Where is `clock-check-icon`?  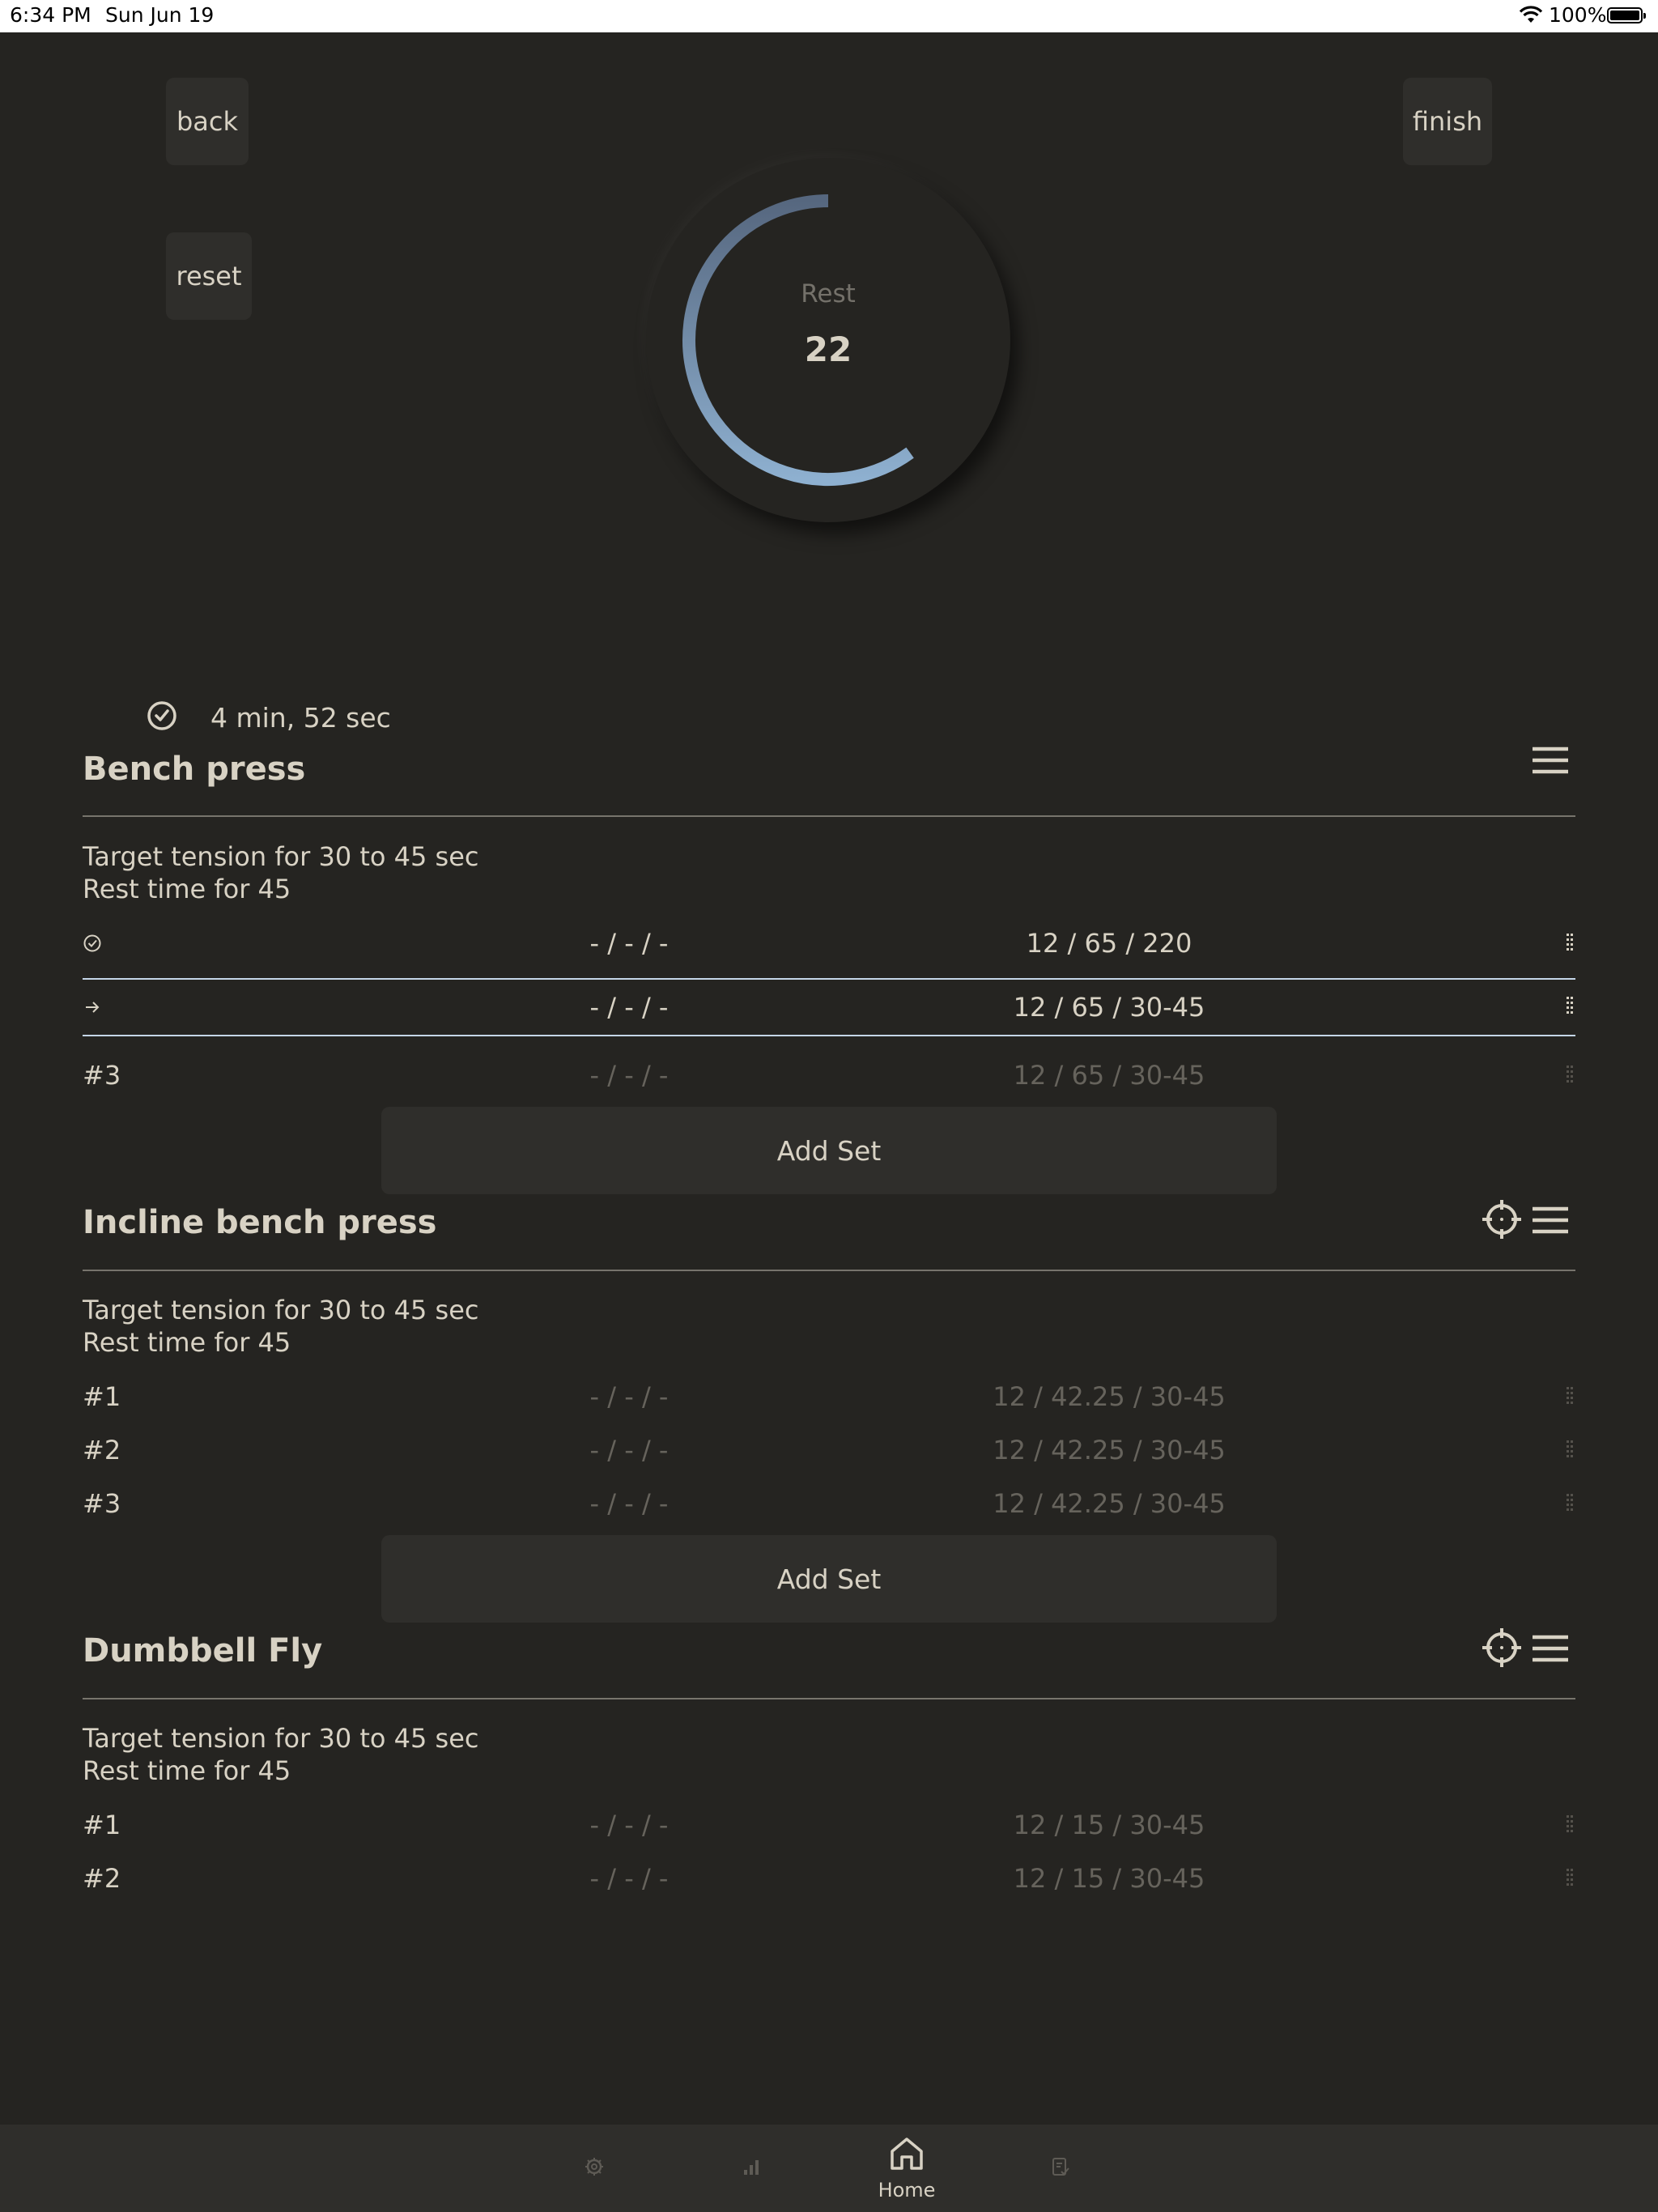 clock-check-icon is located at coordinates (162, 718).